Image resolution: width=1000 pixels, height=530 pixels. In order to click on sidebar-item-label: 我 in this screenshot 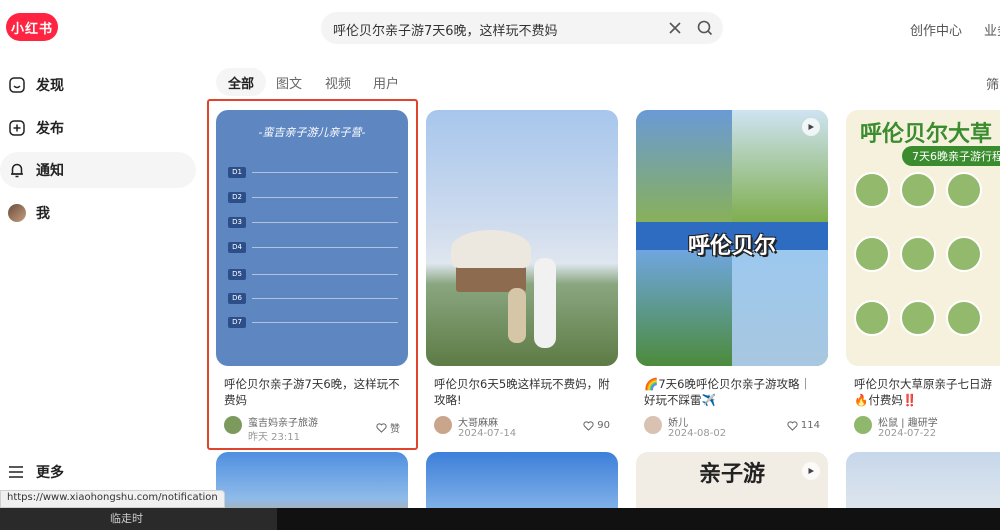, I will do `click(43, 214)`.